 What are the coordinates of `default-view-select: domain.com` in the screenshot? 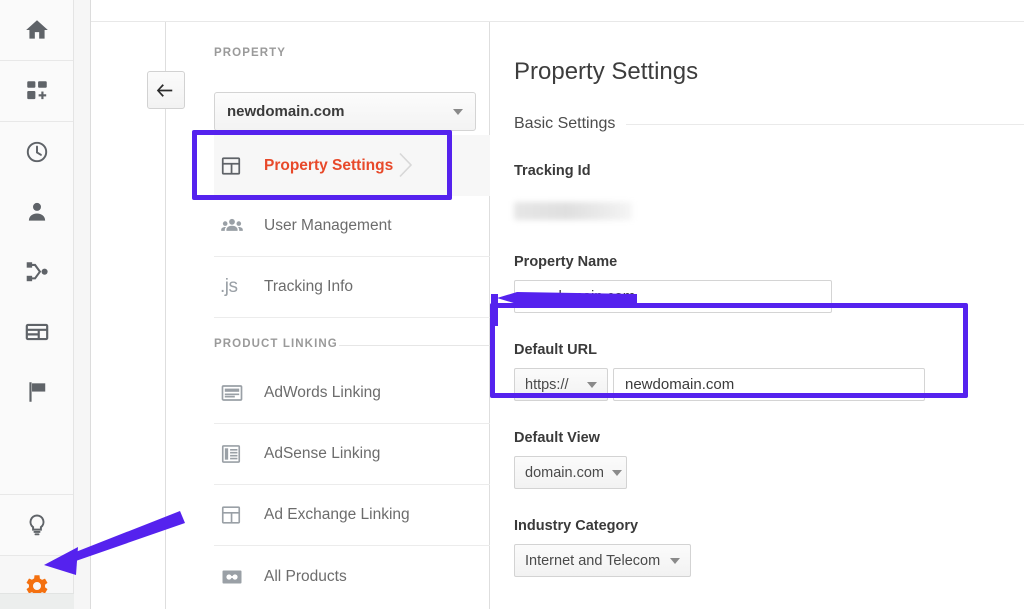 It's located at (570, 472).